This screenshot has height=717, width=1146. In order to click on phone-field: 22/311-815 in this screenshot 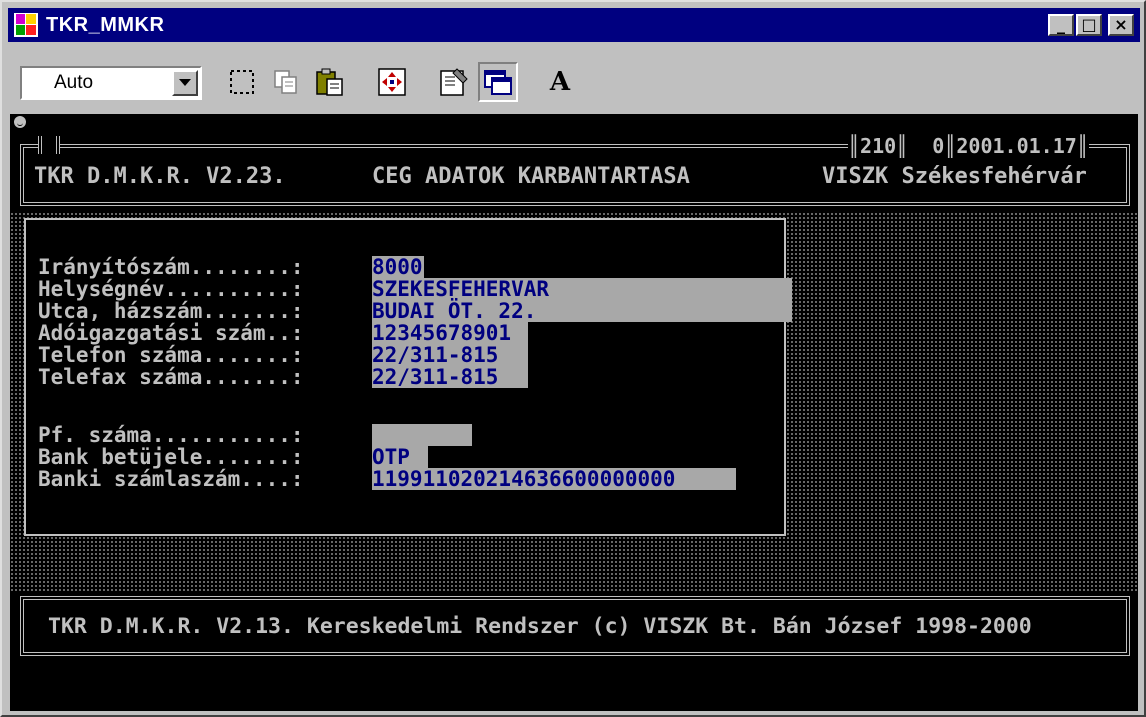, I will do `click(435, 355)`.